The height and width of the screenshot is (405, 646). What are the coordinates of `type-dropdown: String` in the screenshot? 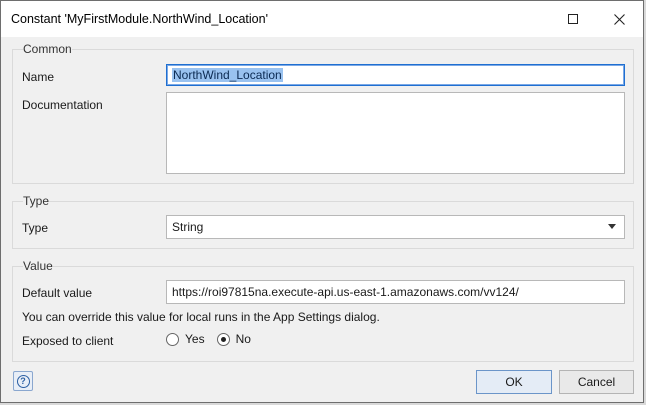 It's located at (395, 227).